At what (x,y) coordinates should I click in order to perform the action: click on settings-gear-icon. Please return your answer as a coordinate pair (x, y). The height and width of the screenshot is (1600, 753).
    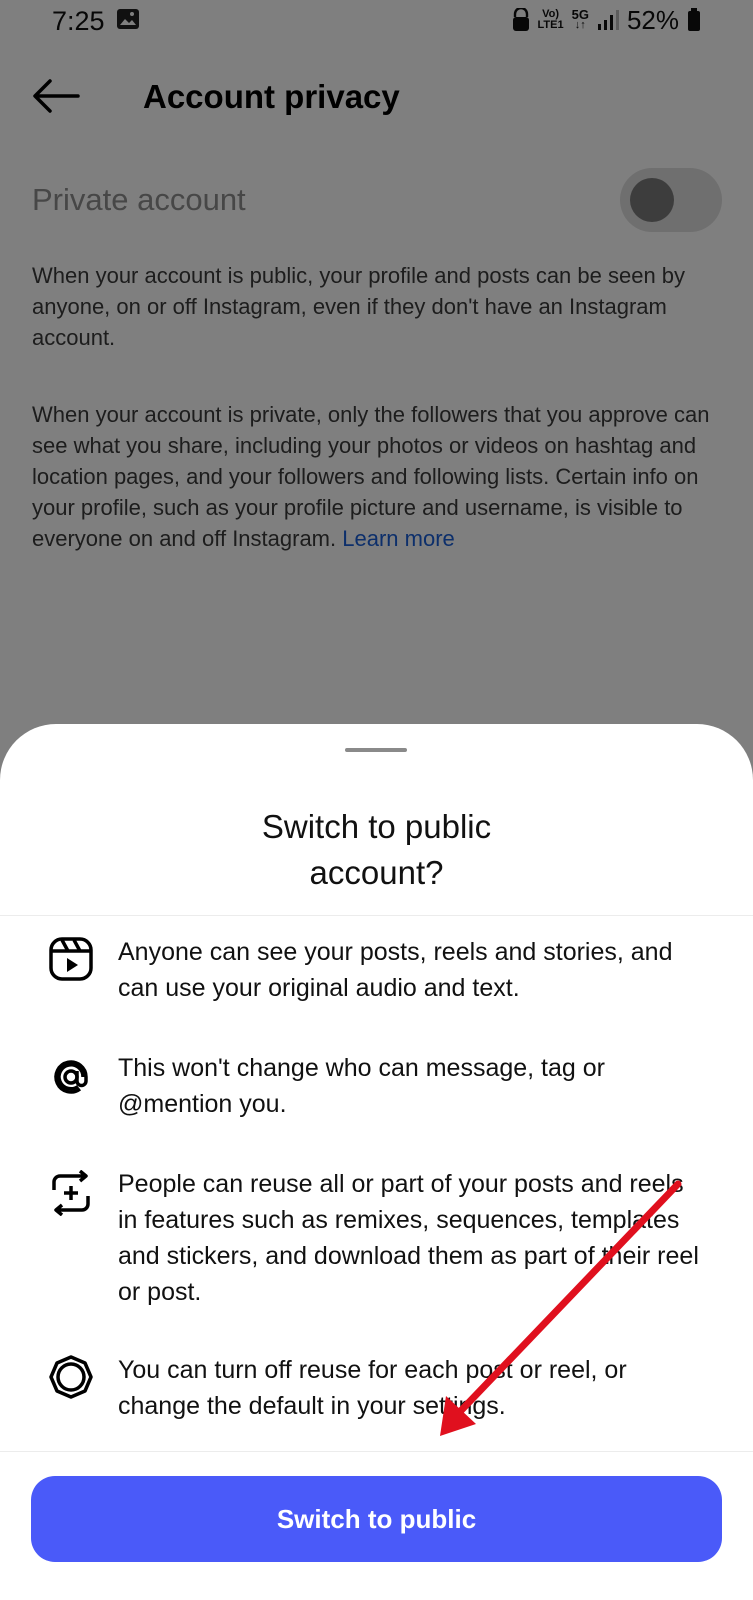
    Looking at the image, I should click on (71, 1377).